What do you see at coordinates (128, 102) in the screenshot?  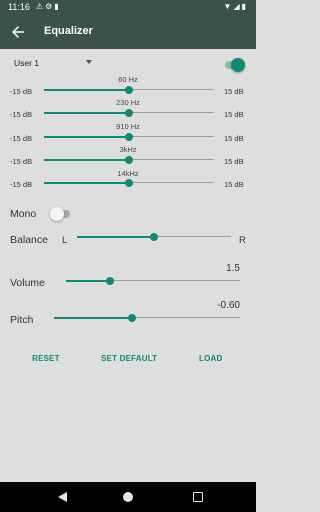 I see `band-freq-230hz: 230 Hz` at bounding box center [128, 102].